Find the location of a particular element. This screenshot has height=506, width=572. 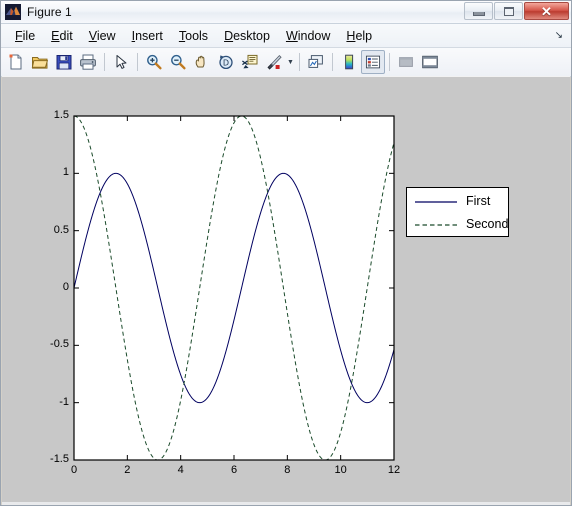

minimize-button is located at coordinates (478, 11).